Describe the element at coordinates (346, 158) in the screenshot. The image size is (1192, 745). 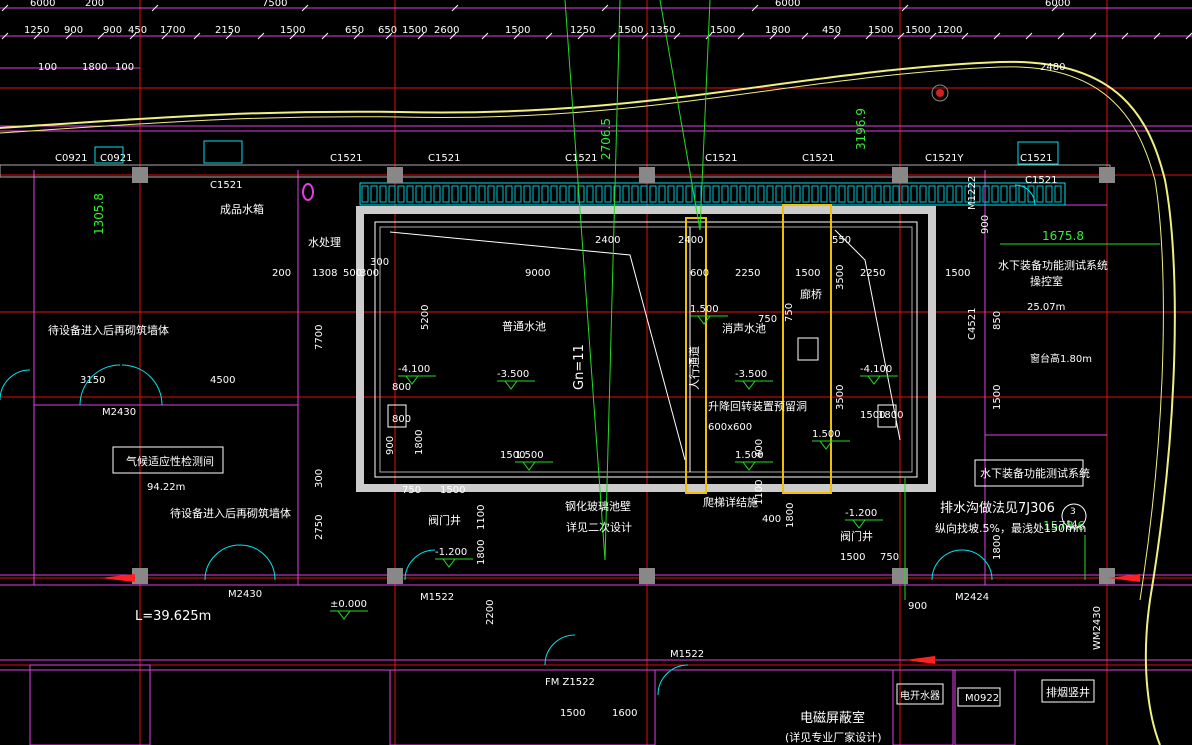
I see `window-labels-3: C1521` at that location.